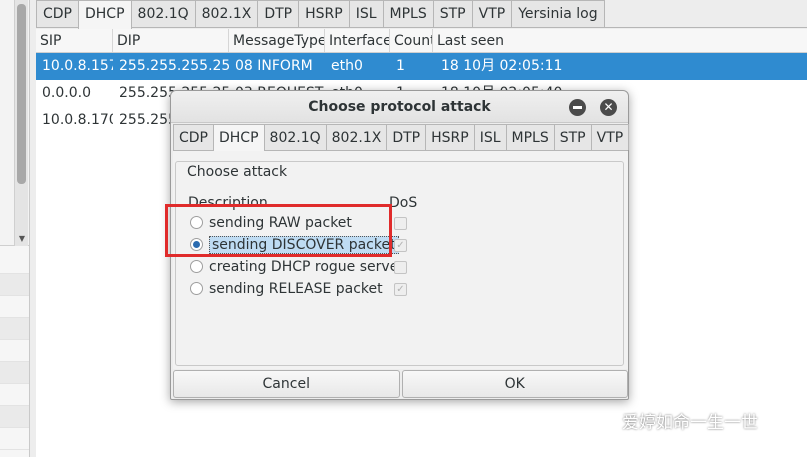 This screenshot has width=807, height=457. I want to click on dialog-button-row: Cancel OK, so click(400, 384).